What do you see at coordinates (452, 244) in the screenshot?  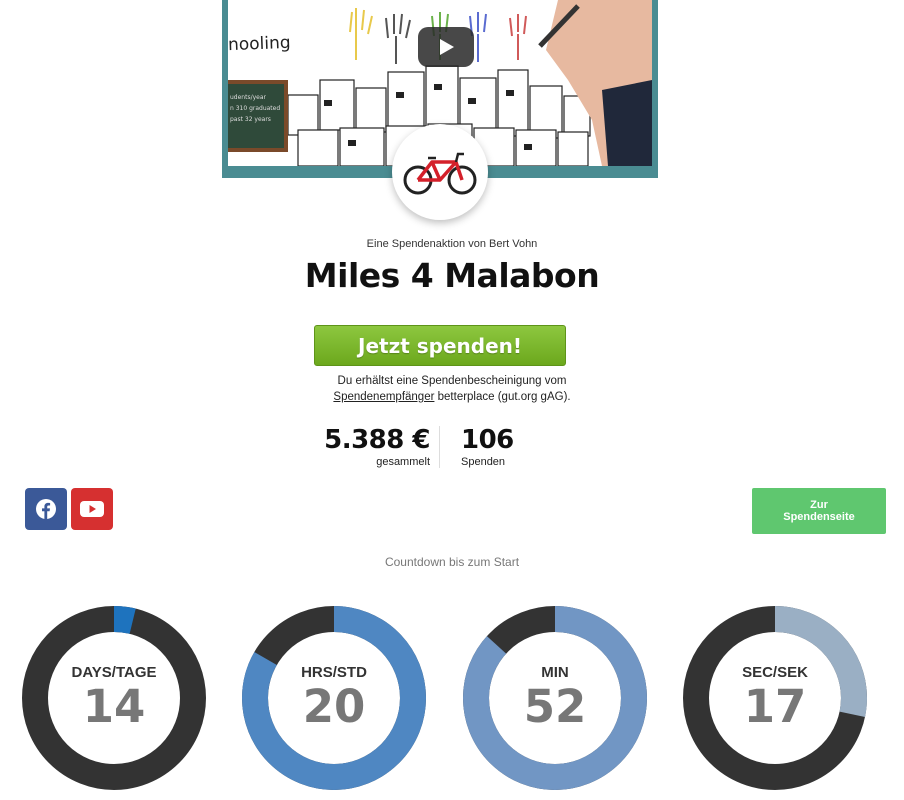 I see `campaign-byline: Eine Spendenaktion von Bert Vohn` at bounding box center [452, 244].